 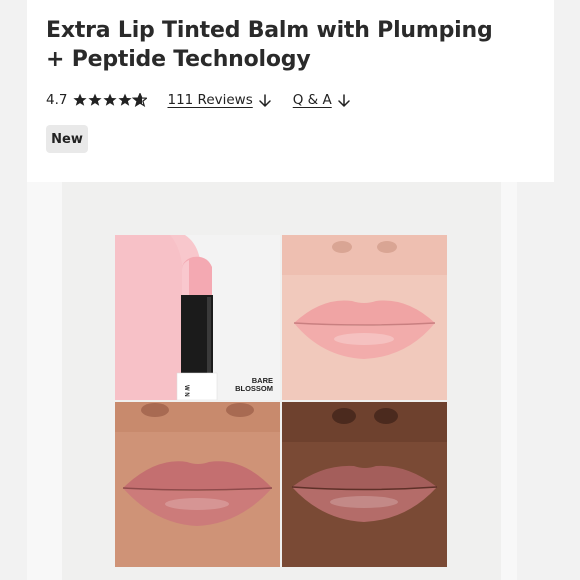 I want to click on lips-swatch-light, so click(x=364, y=317).